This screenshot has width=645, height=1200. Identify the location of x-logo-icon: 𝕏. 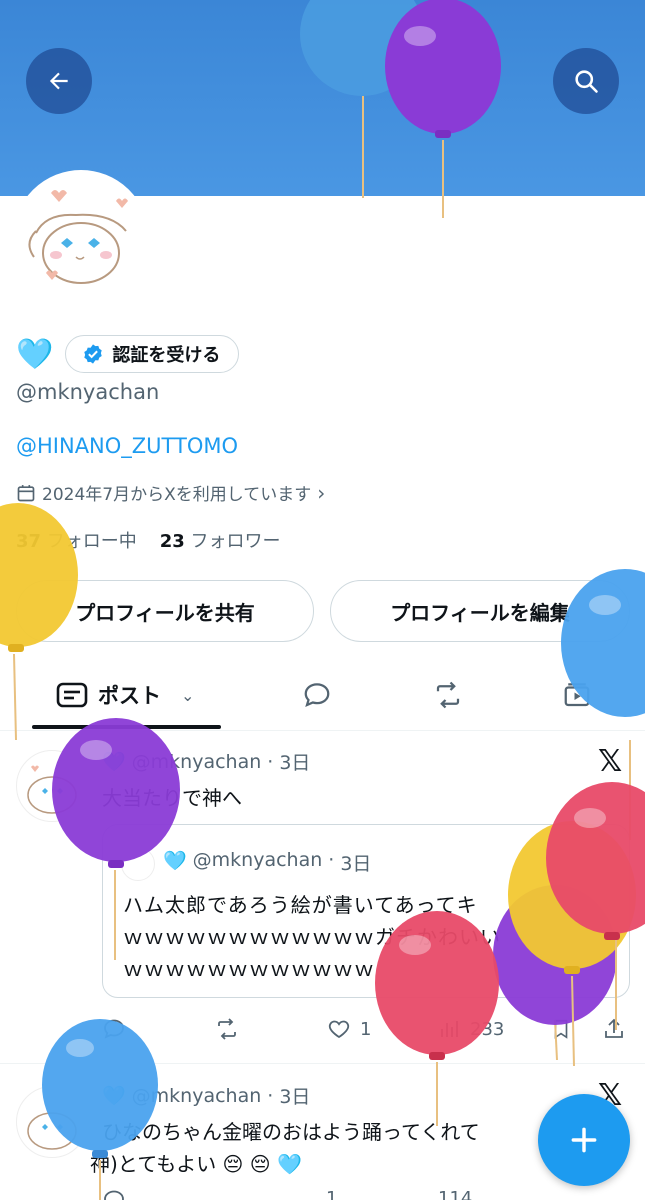
(610, 761).